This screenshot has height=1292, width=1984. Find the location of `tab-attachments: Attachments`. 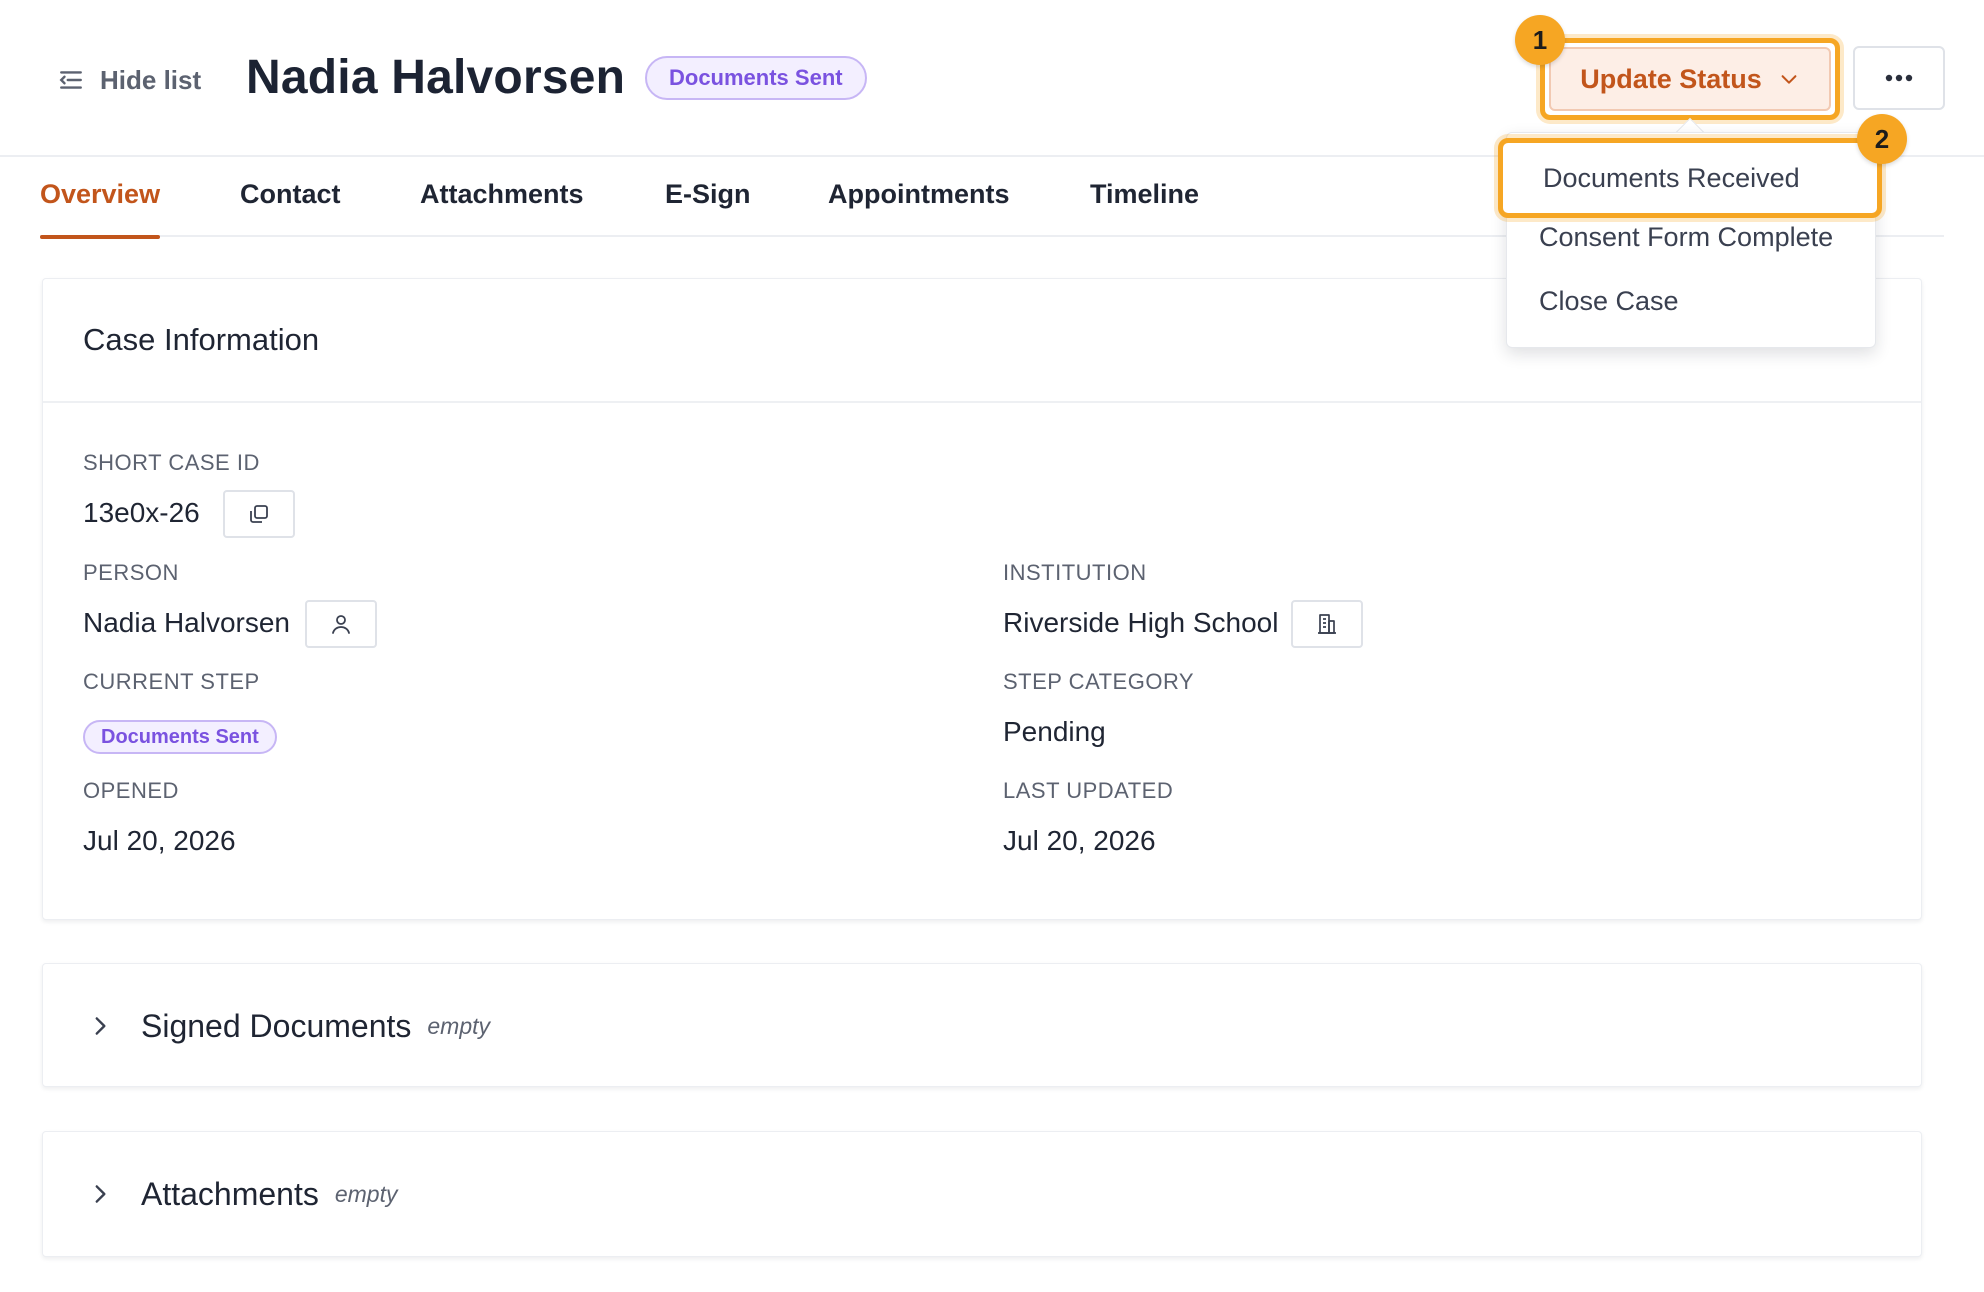

tab-attachments: Attachments is located at coordinates (502, 208).